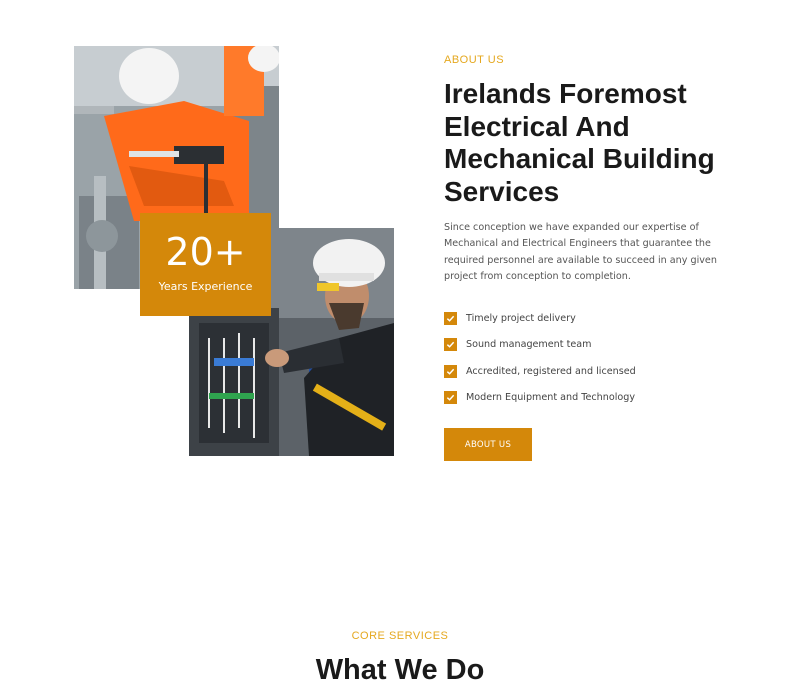 This screenshot has width=800, height=700. Describe the element at coordinates (205, 286) in the screenshot. I see `experience-label: Years Experience` at that location.